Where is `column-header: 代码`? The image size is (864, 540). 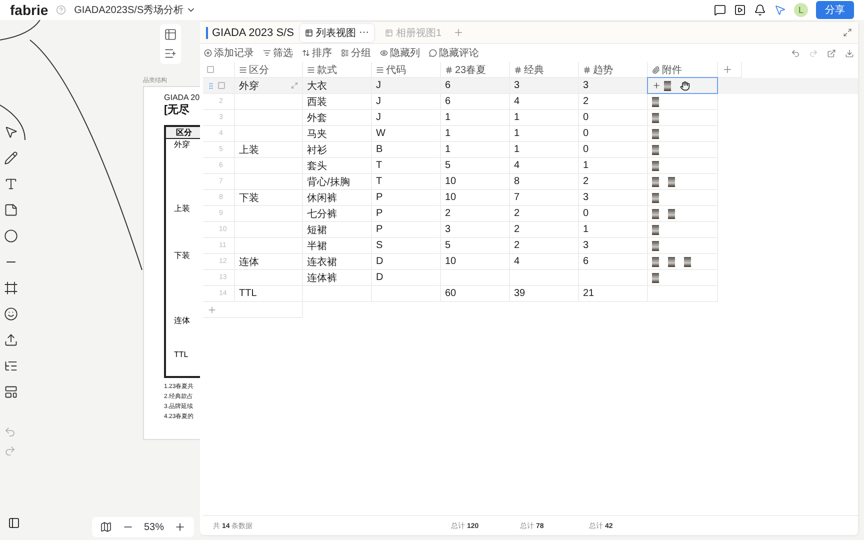
column-header: 代码 is located at coordinates (391, 69).